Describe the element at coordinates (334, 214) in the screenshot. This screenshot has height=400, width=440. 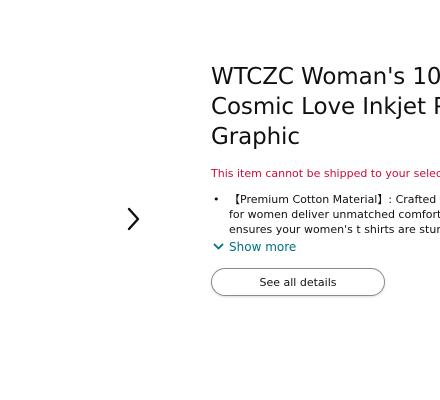
I see `bullet-text-line: for women deliver unmatched comfort` at that location.